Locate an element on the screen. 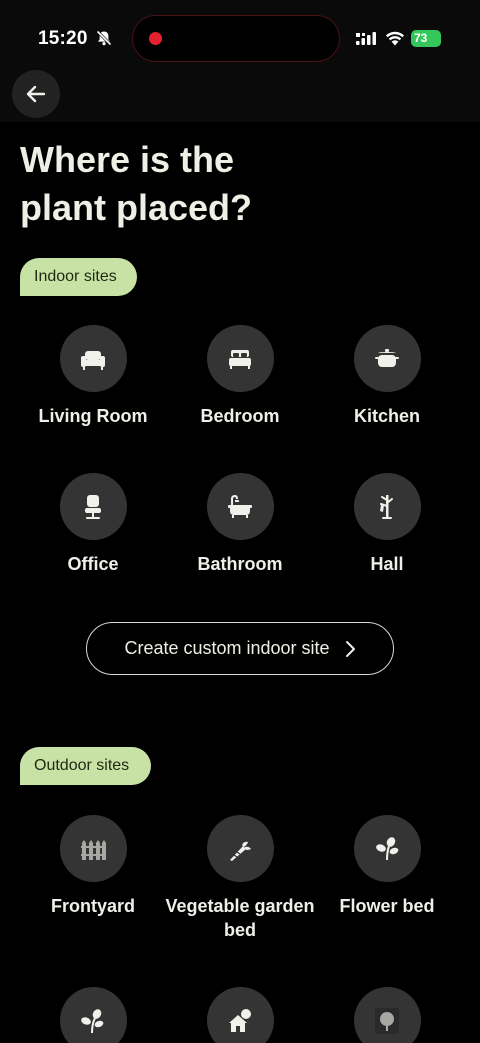  fence-icon is located at coordinates (93, 848).